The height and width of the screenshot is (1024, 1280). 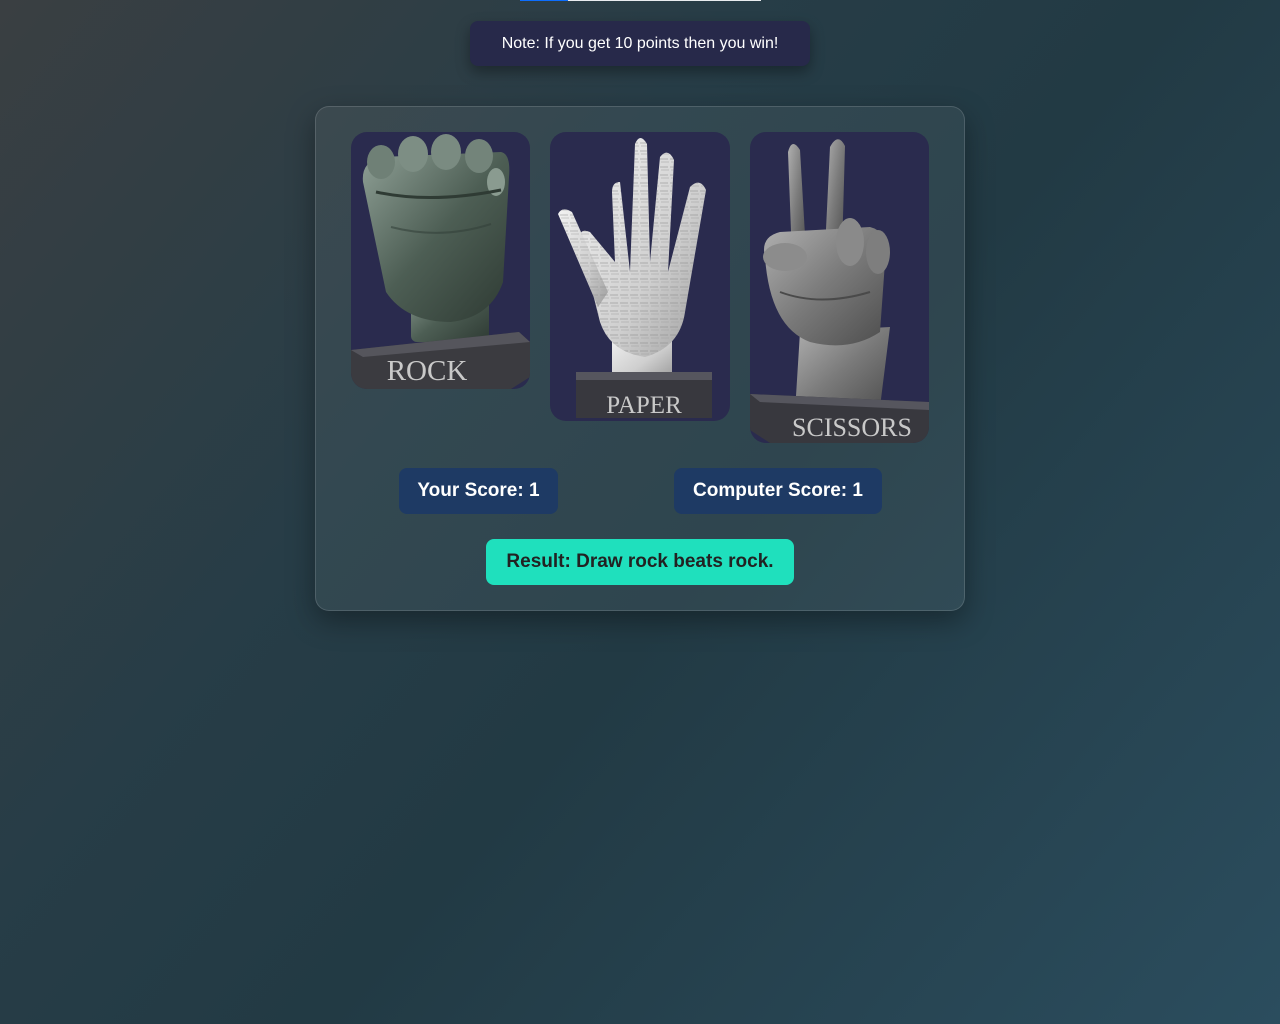 What do you see at coordinates (640, 0) in the screenshot?
I see `progress-bar` at bounding box center [640, 0].